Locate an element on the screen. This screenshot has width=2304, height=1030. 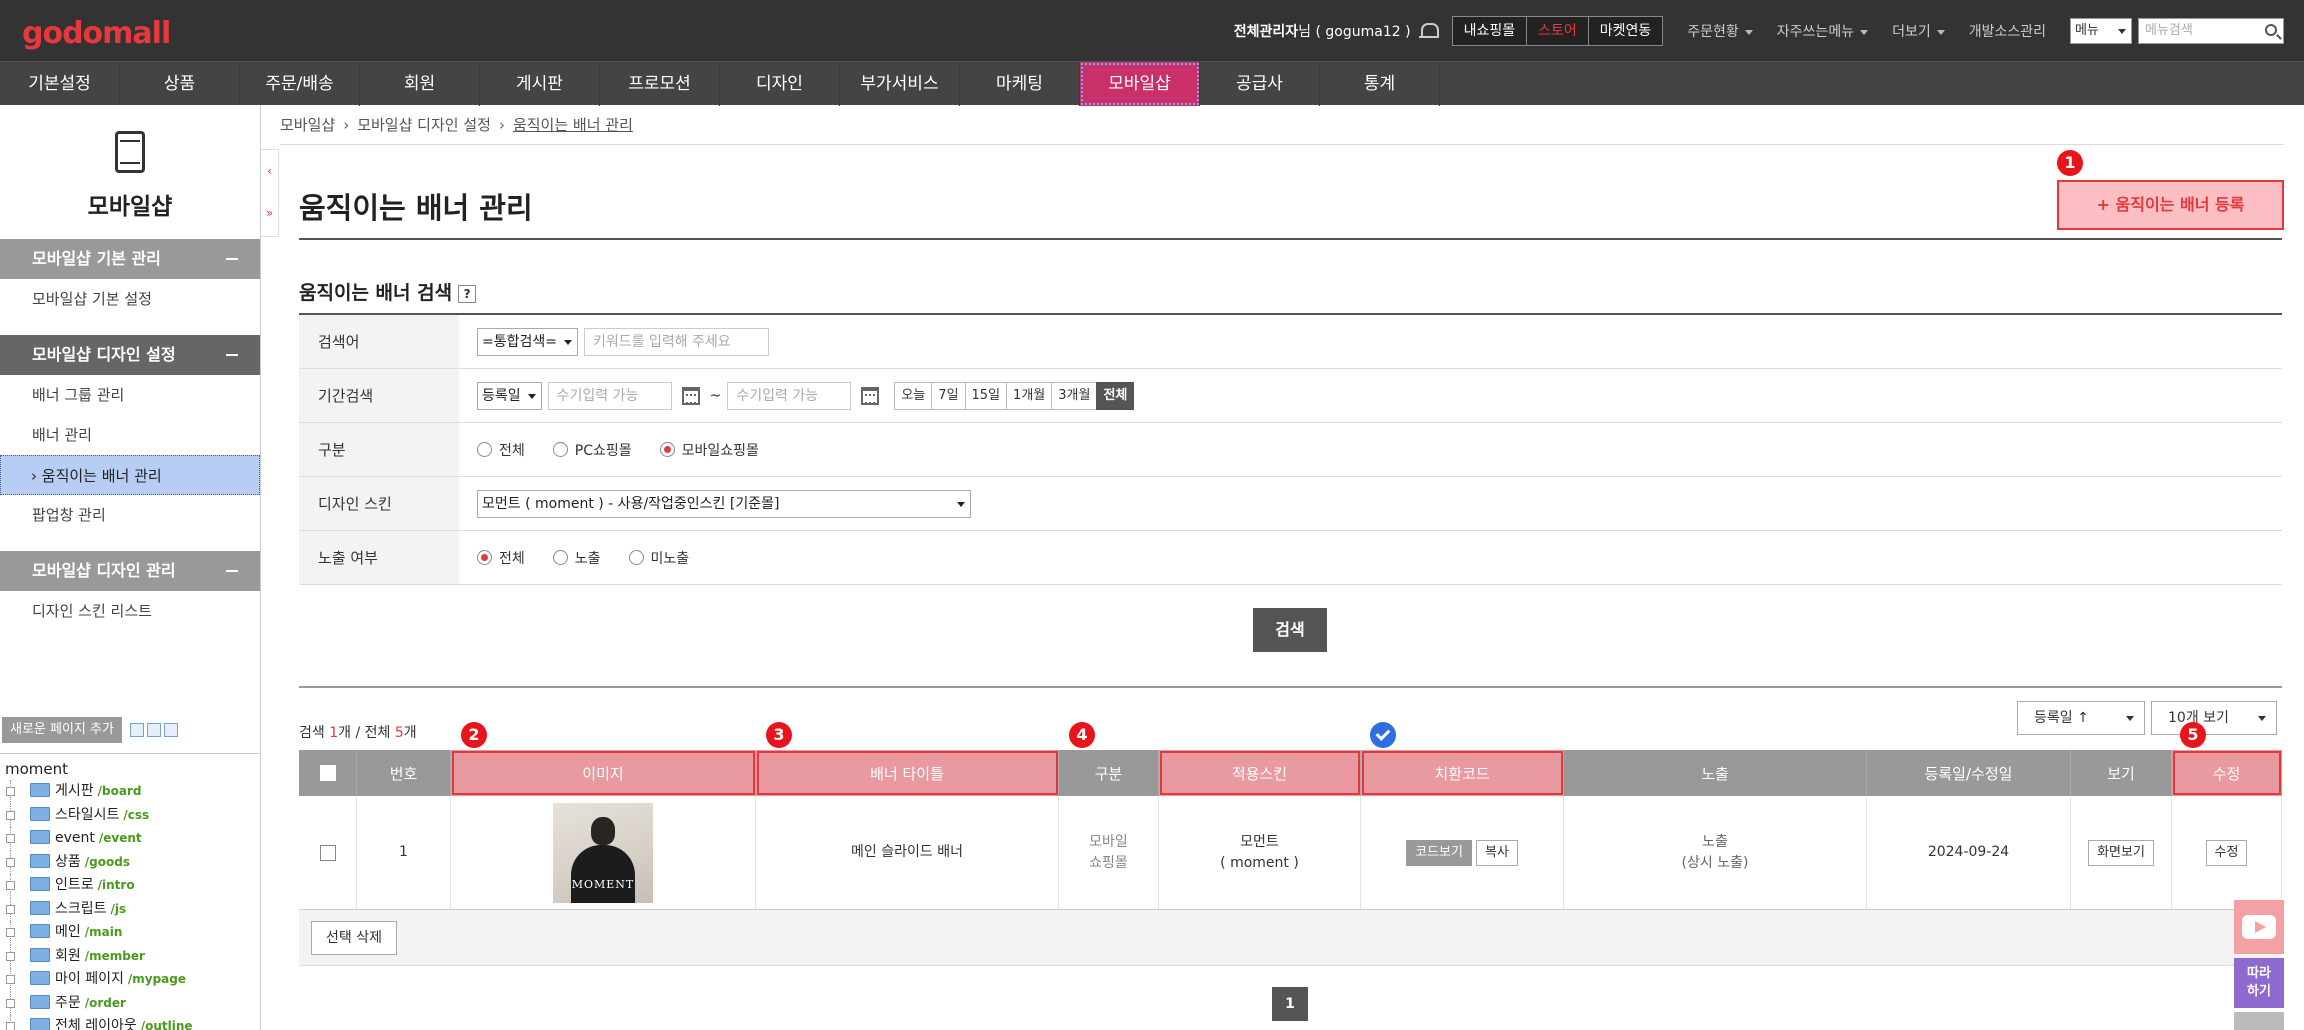
row-checkbox is located at coordinates (327, 852).